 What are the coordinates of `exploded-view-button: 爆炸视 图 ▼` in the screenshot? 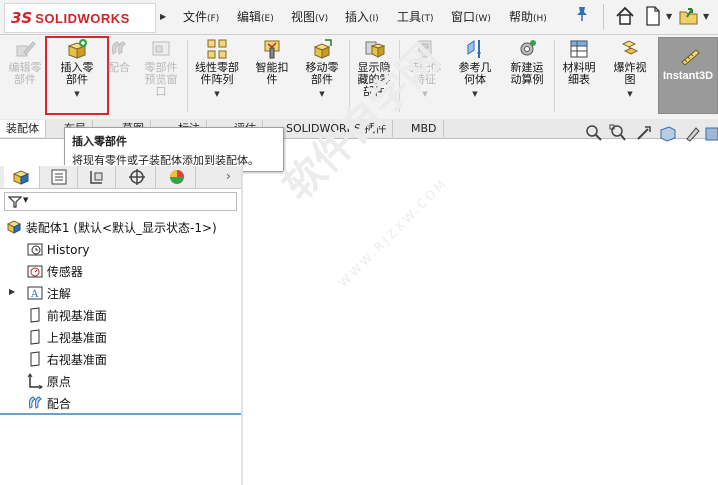 It's located at (630, 69).